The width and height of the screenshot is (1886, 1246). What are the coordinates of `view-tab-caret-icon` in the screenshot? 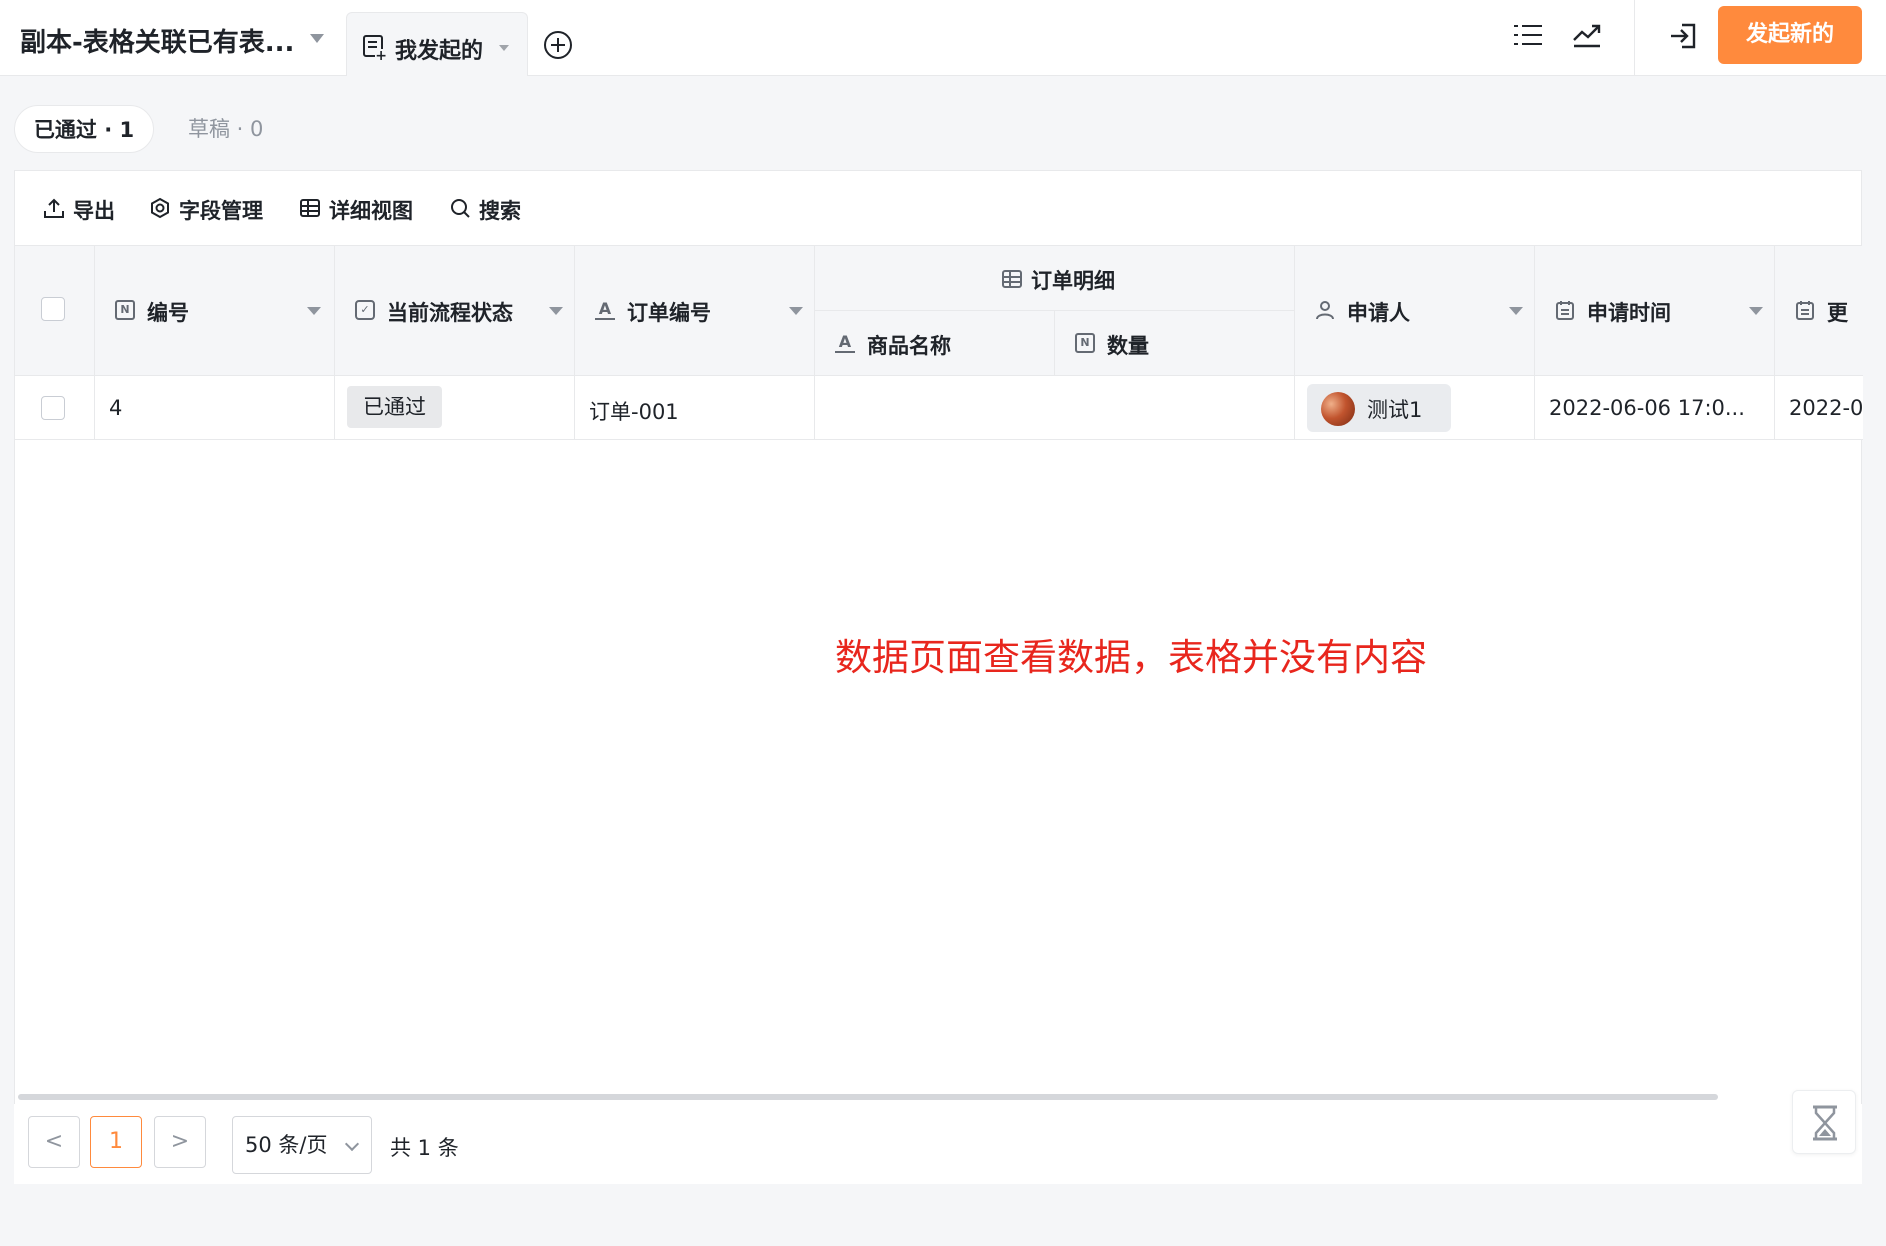 It's located at (504, 48).